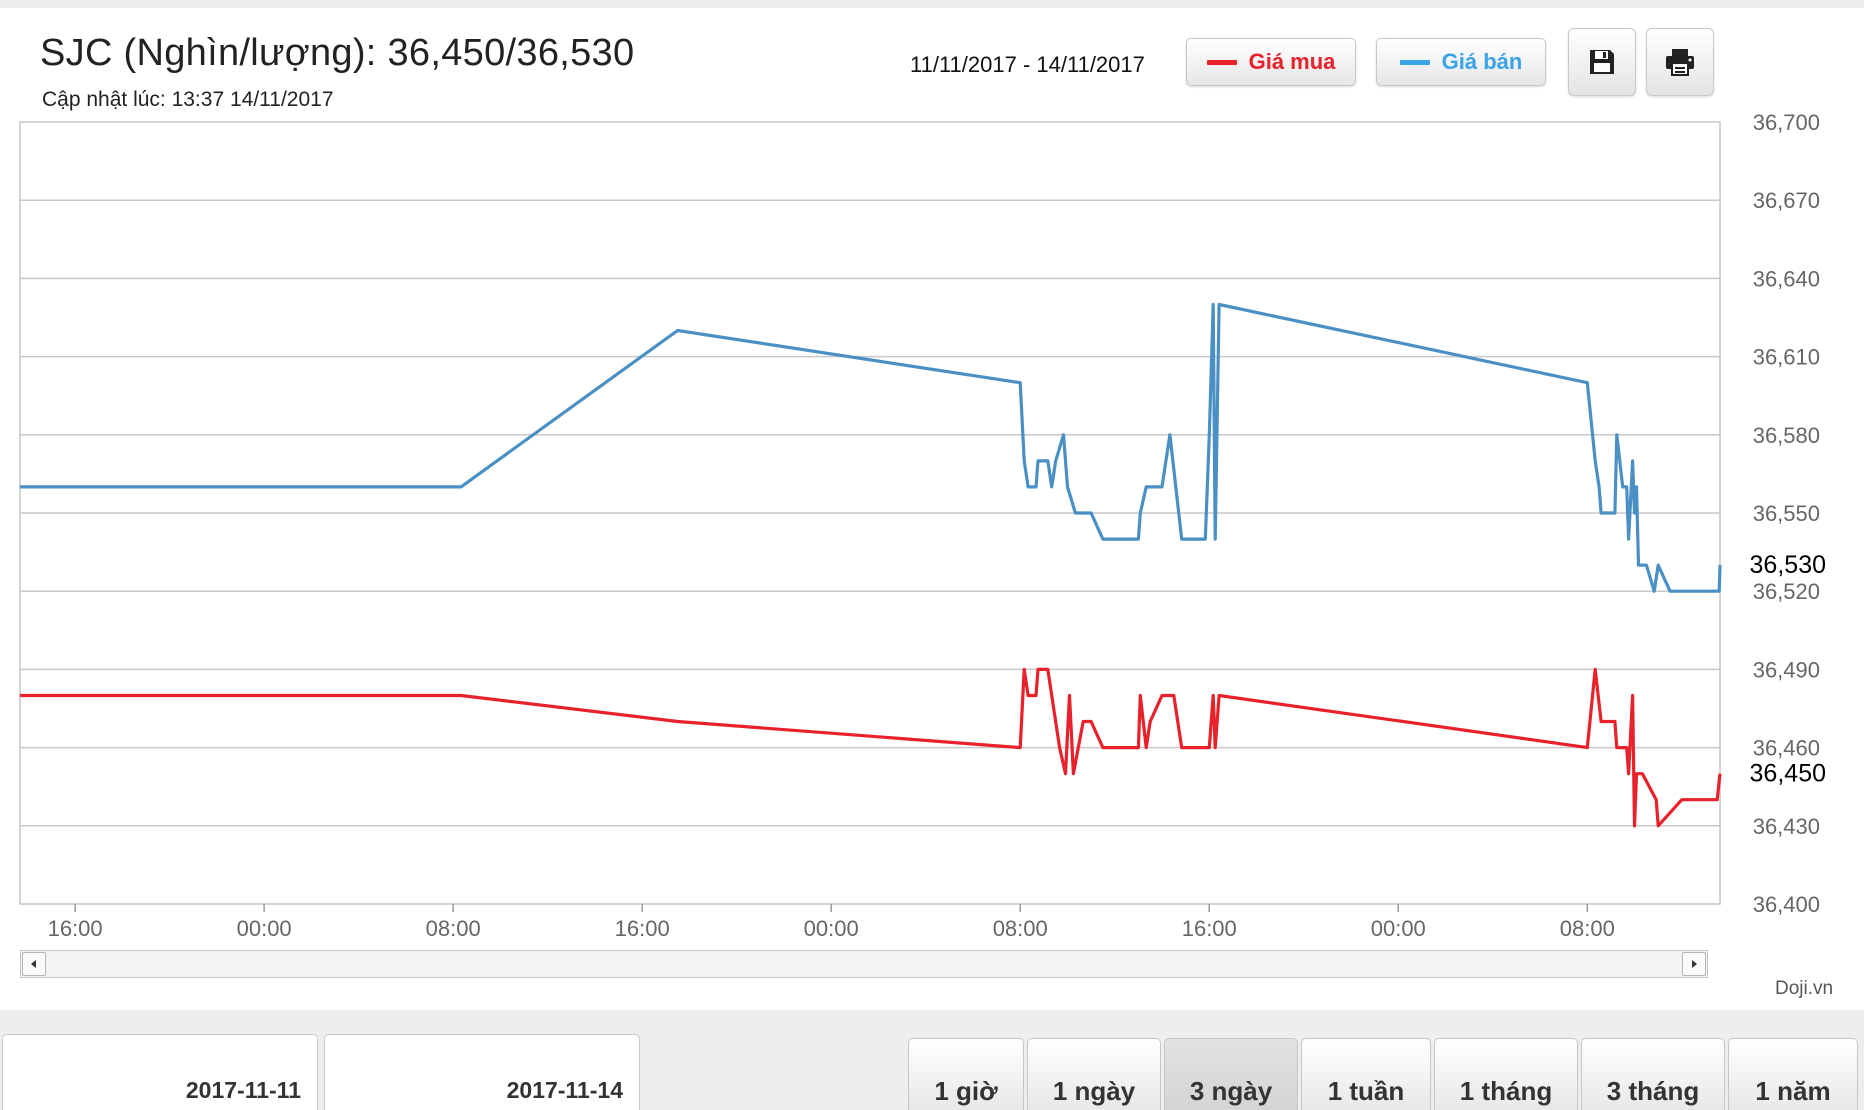  I want to click on y-tick-label: 36,460, so click(1786, 748).